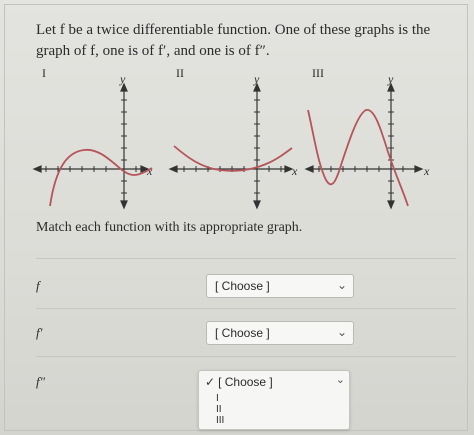 The height and width of the screenshot is (435, 474). Describe the element at coordinates (245, 382) in the screenshot. I see `menu-option-choose-label: [ Choose ]` at that location.